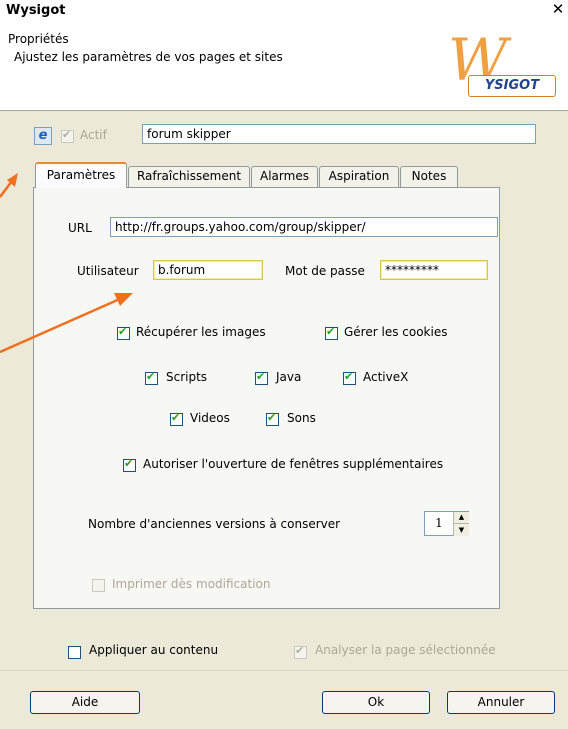 This screenshot has width=568, height=729. What do you see at coordinates (9, 185) in the screenshot?
I see `arrow-to-tabs` at bounding box center [9, 185].